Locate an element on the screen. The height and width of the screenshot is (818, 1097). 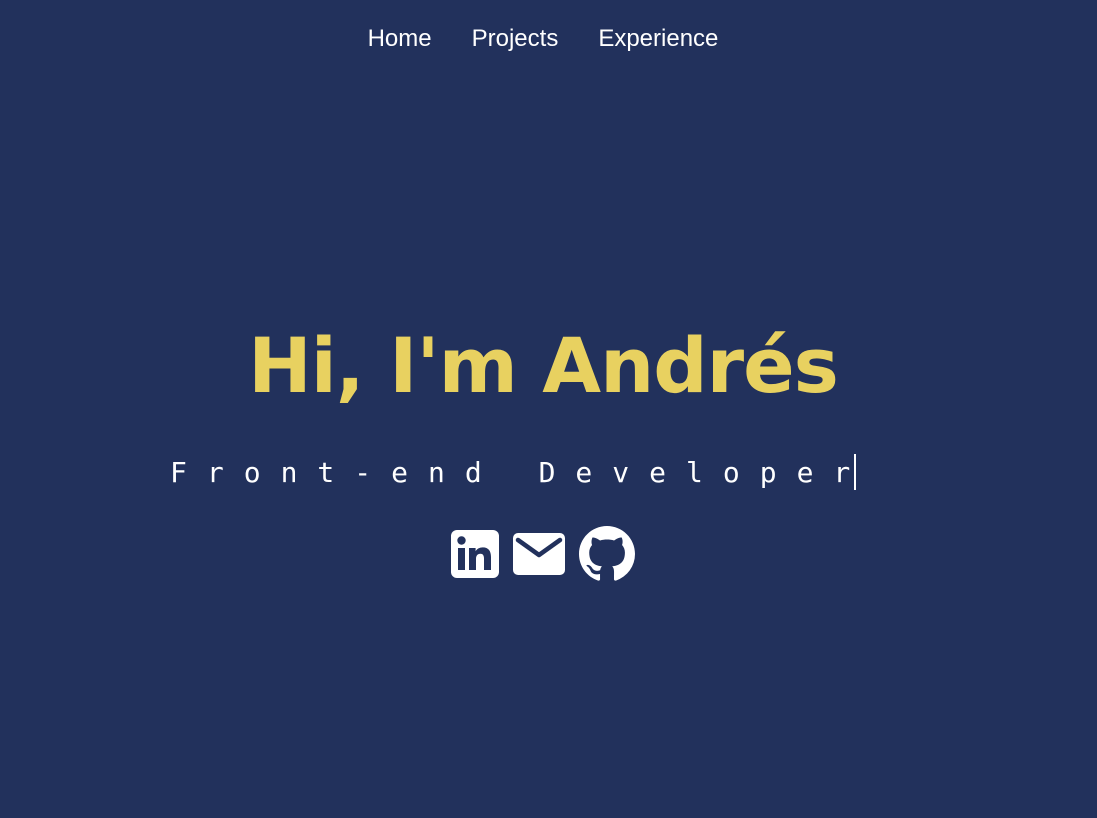
email-link is located at coordinates (539, 554).